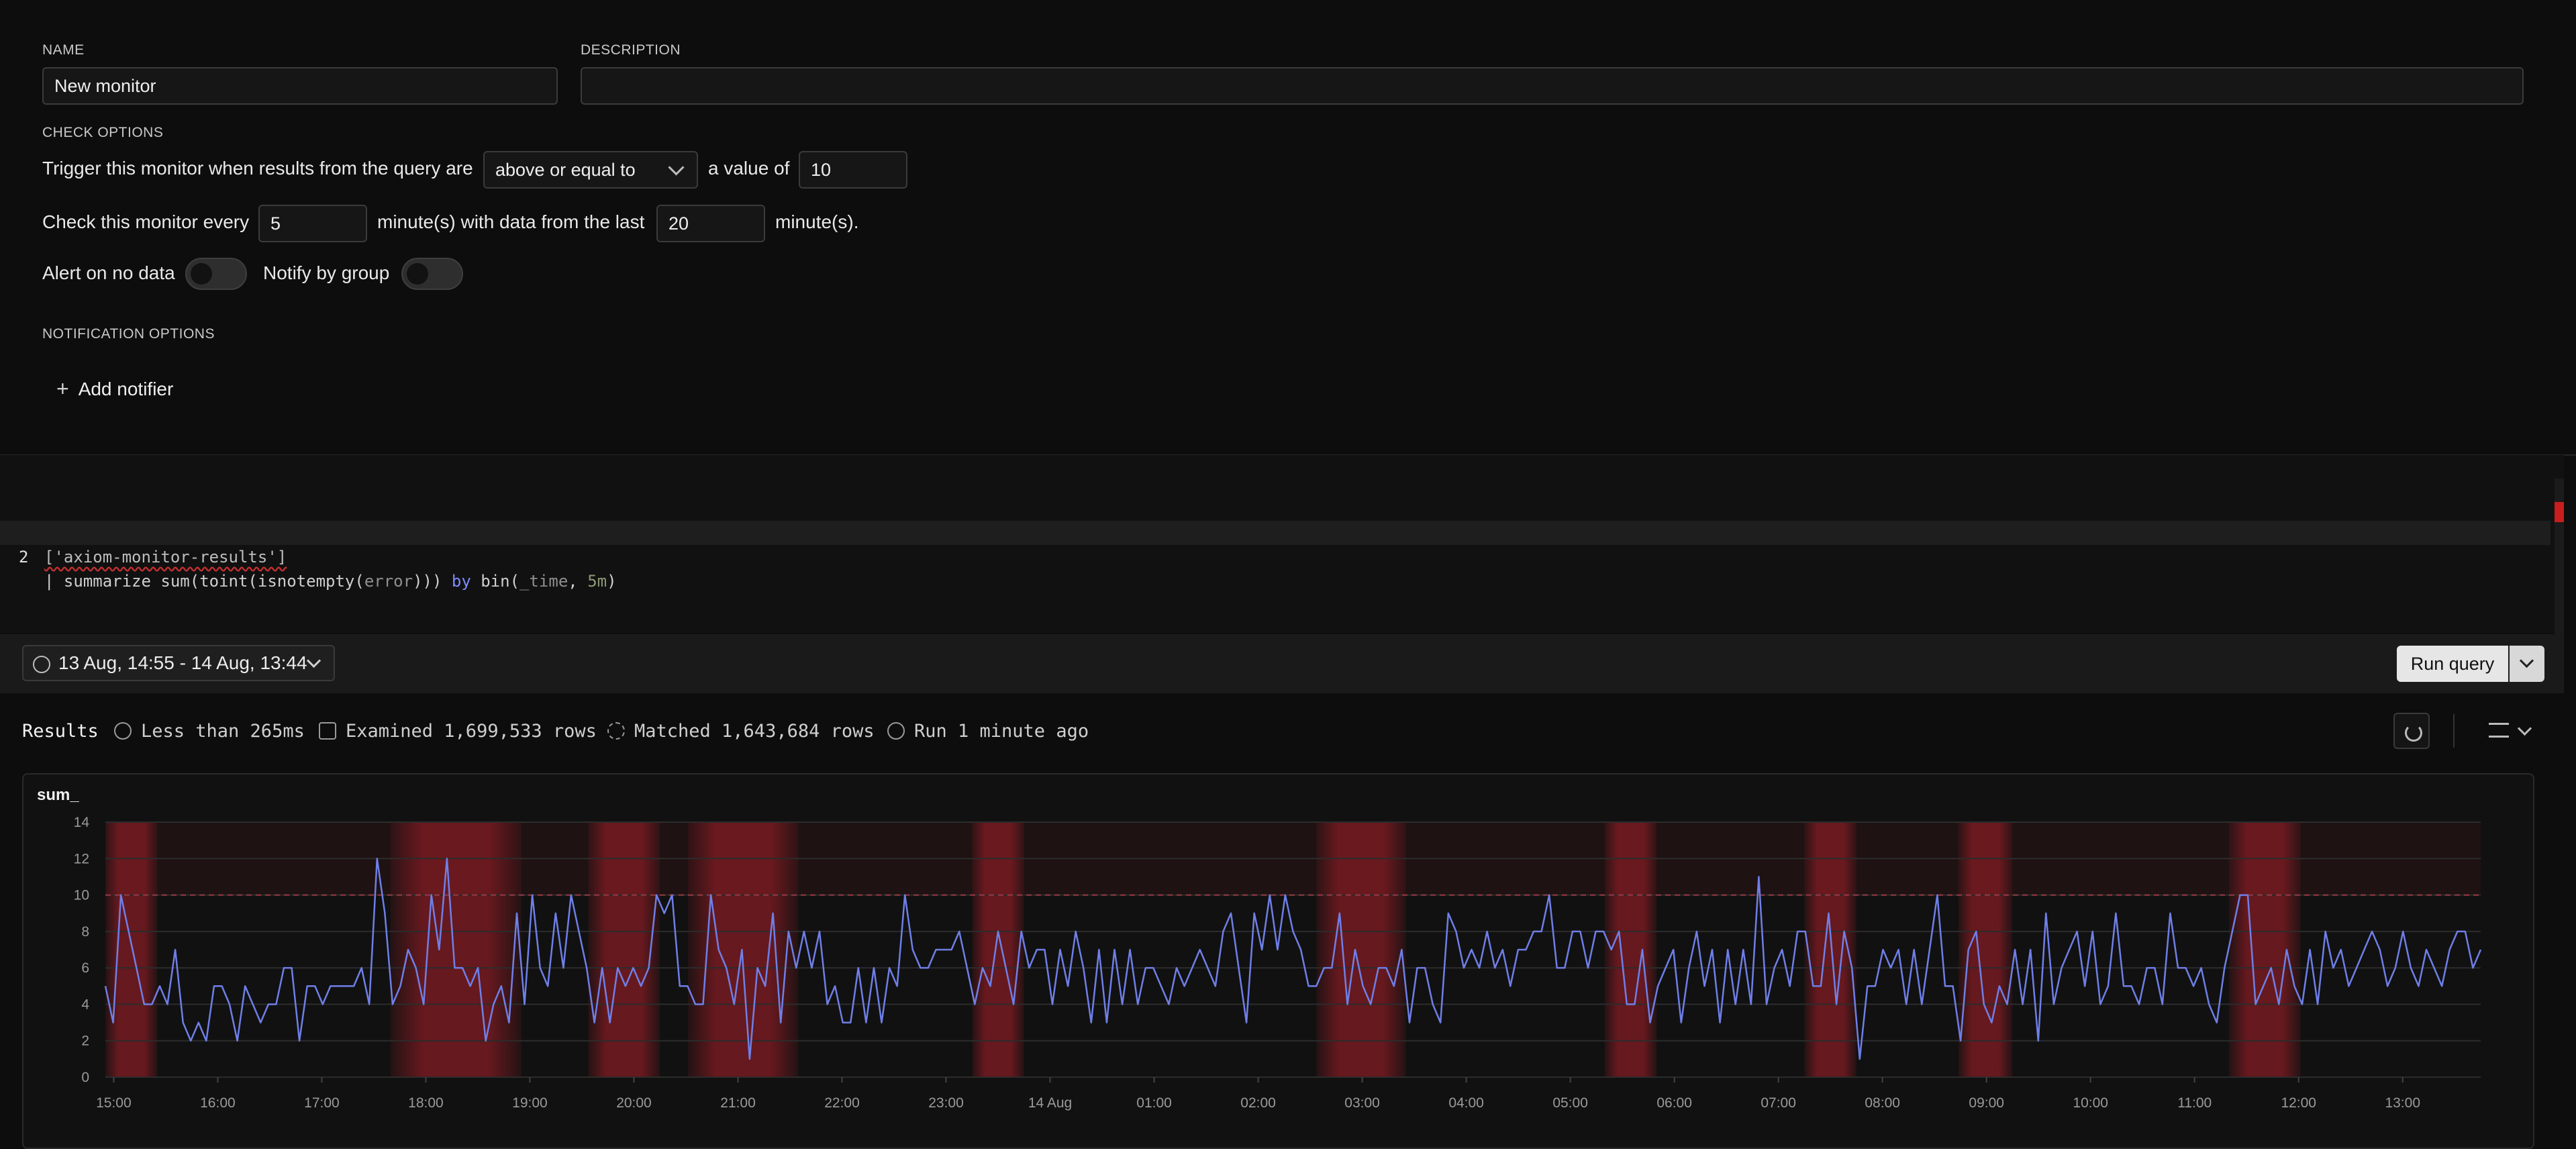 This screenshot has height=1149, width=2576. I want to click on x-tick-label: 20:00, so click(634, 1103).